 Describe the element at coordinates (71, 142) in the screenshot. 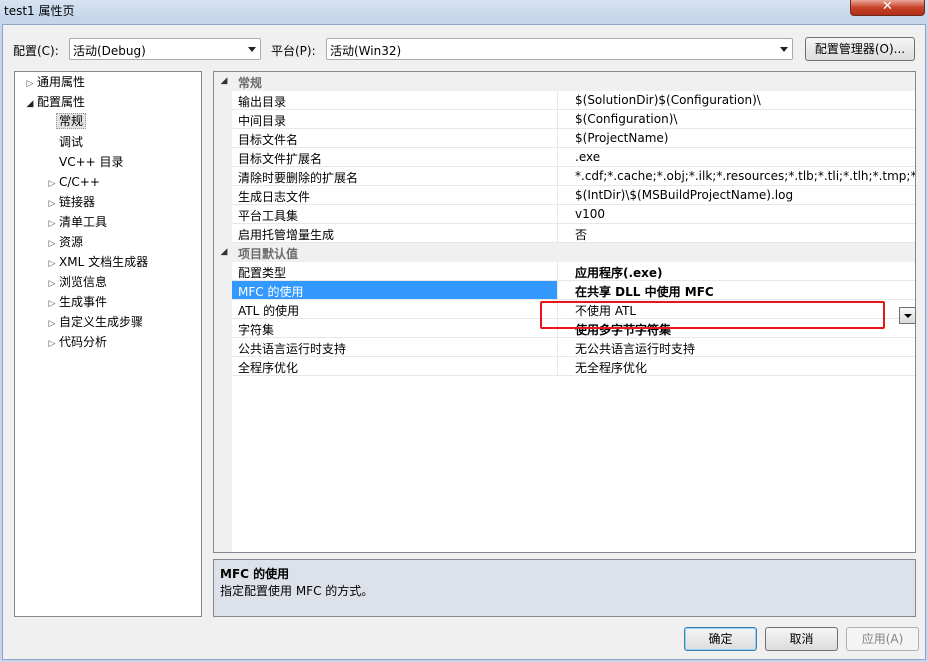

I see `tree-item-debugging: 调试` at that location.